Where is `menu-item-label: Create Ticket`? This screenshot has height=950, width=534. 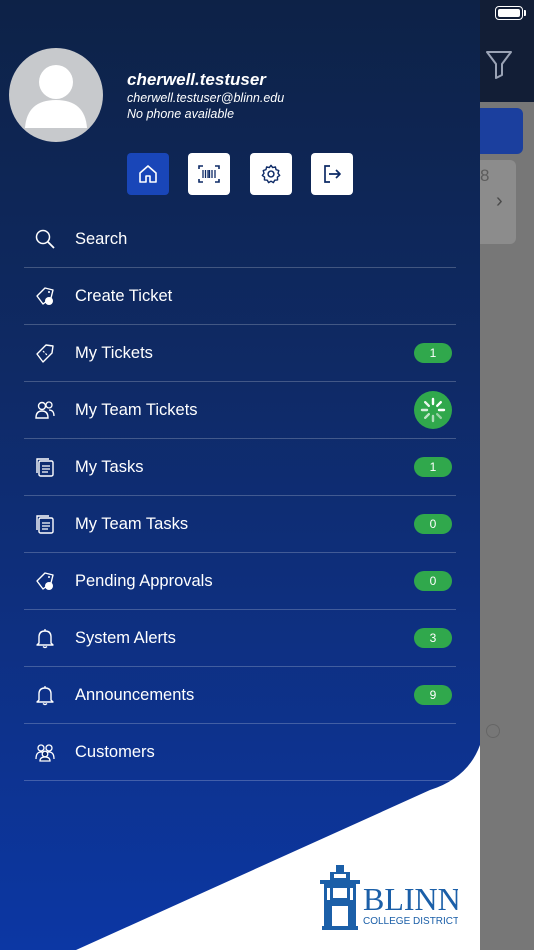 menu-item-label: Create Ticket is located at coordinates (124, 296).